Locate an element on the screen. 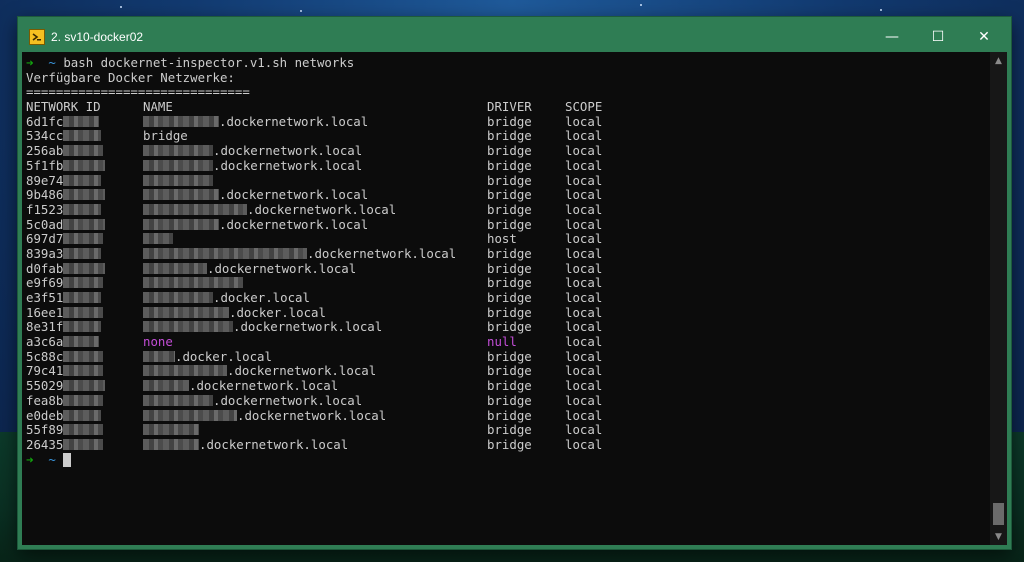  network-id-cell: e9f69 is located at coordinates (84, 283).